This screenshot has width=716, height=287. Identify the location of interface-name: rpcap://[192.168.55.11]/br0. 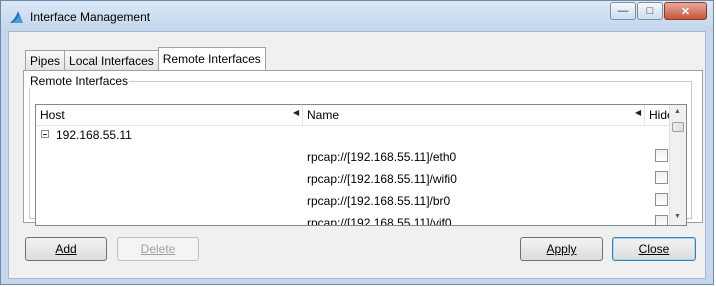
(379, 201).